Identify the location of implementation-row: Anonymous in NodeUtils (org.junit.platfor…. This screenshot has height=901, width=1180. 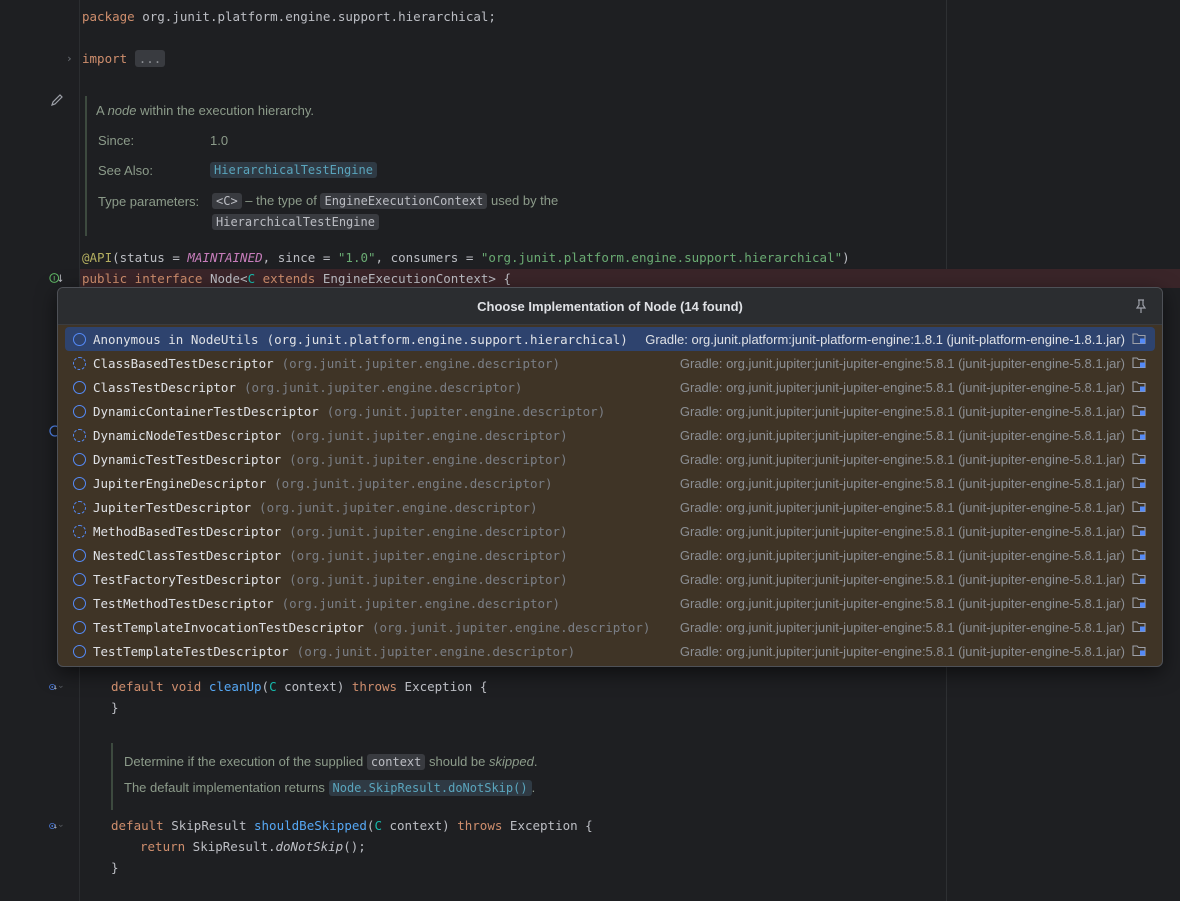
(610, 339).